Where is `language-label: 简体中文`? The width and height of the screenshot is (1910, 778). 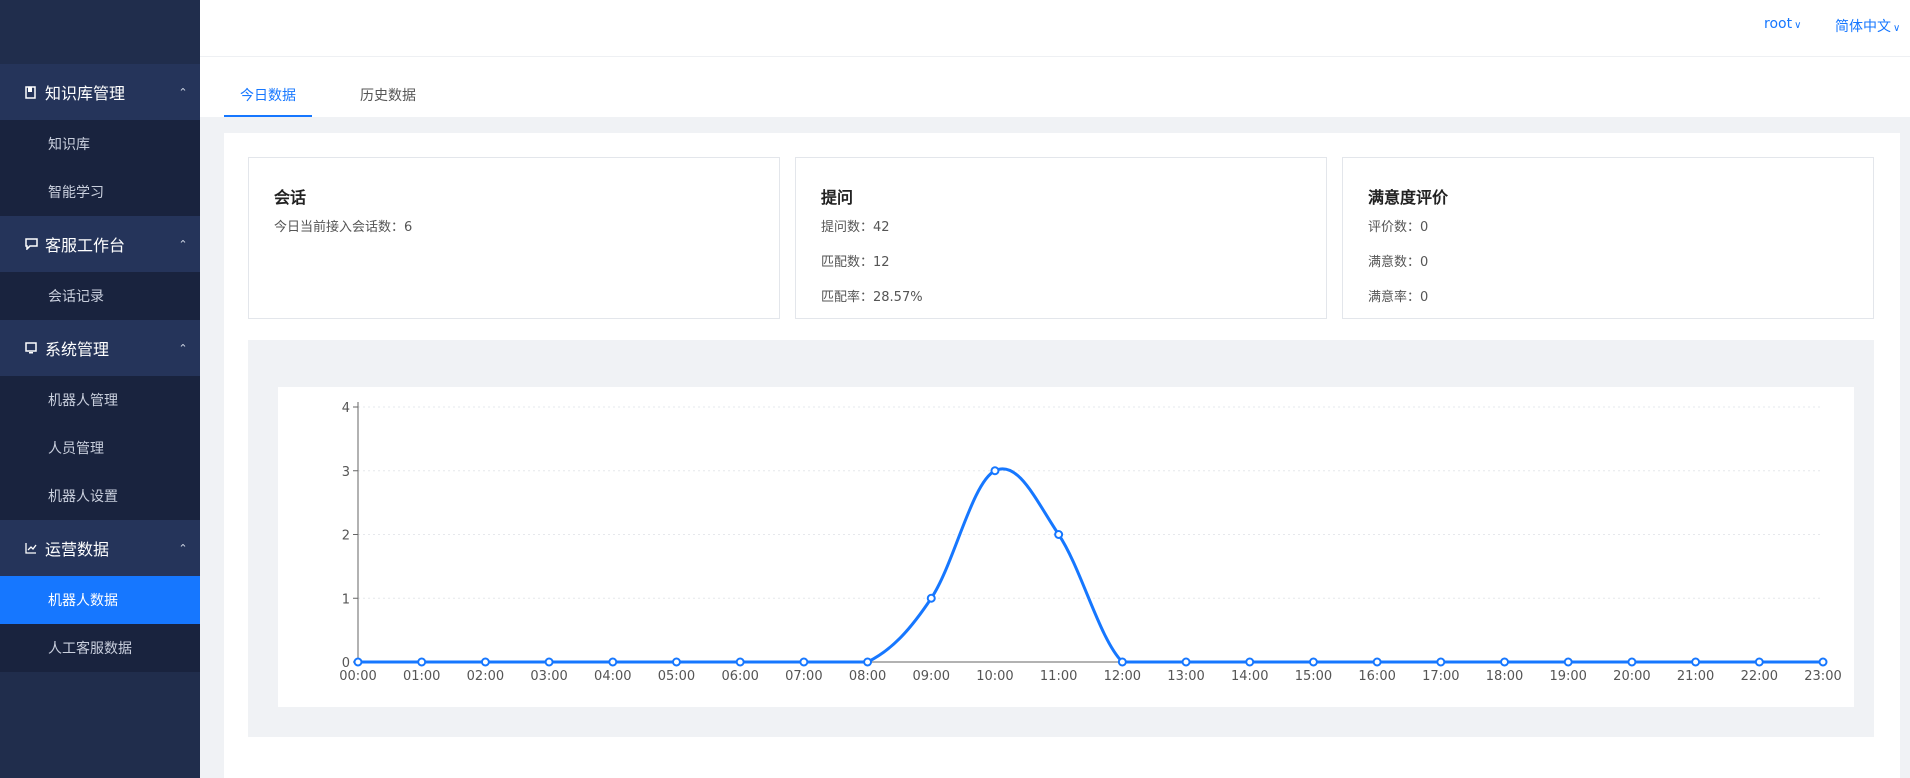 language-label: 简体中文 is located at coordinates (1863, 27).